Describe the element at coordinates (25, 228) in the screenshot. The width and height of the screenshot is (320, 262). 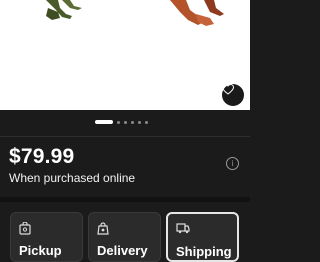
I see `store-bag-icon` at that location.